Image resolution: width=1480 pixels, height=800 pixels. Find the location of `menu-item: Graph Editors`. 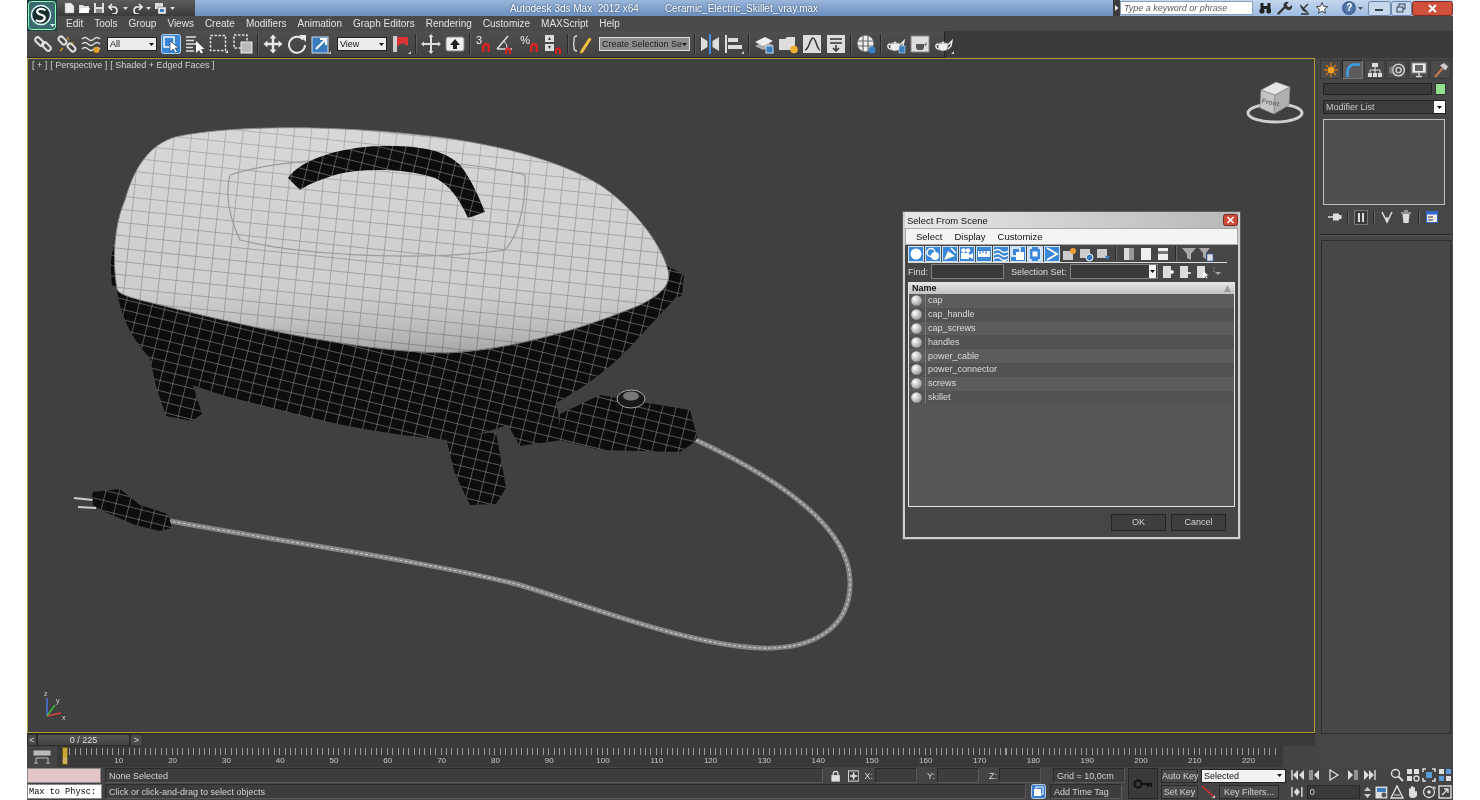

menu-item: Graph Editors is located at coordinates (384, 23).